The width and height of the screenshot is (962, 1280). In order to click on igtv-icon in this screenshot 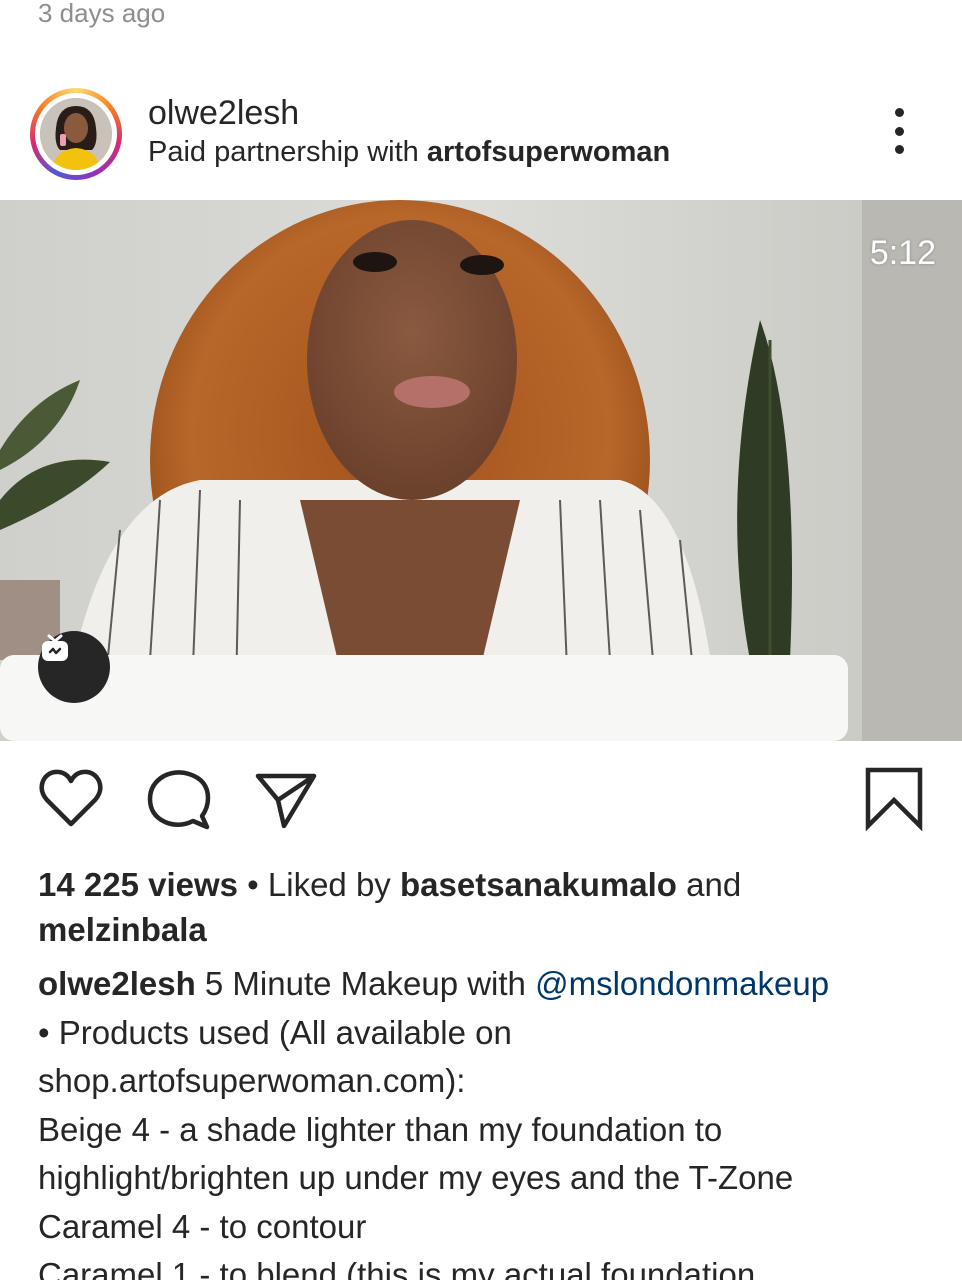, I will do `click(74, 667)`.